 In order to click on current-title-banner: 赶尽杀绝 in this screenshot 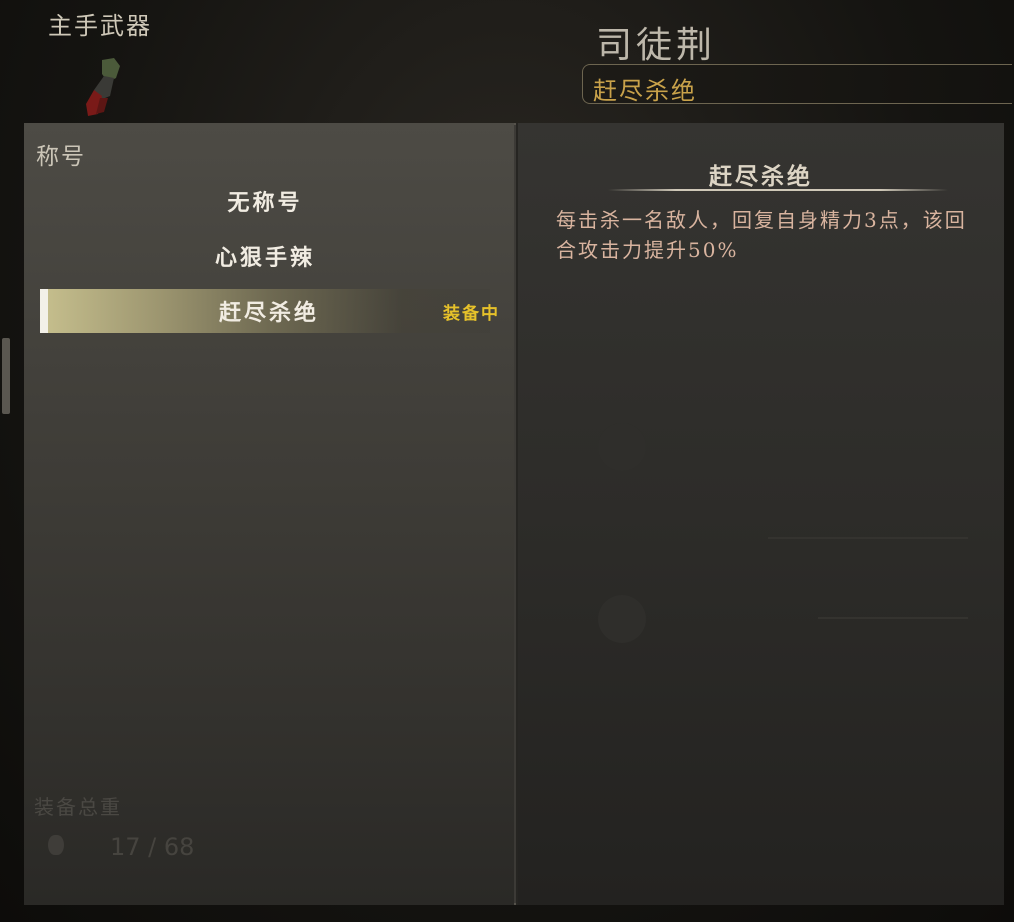, I will do `click(797, 84)`.